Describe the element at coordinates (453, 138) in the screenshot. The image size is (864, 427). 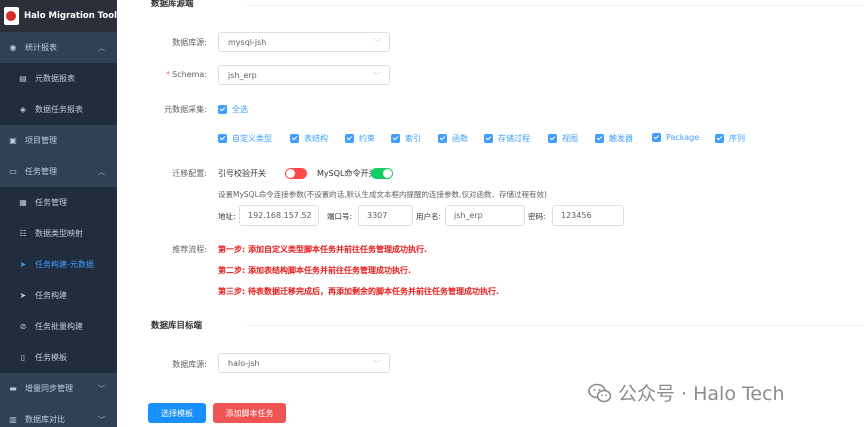
I see `option-checkbox-function: 函数` at that location.